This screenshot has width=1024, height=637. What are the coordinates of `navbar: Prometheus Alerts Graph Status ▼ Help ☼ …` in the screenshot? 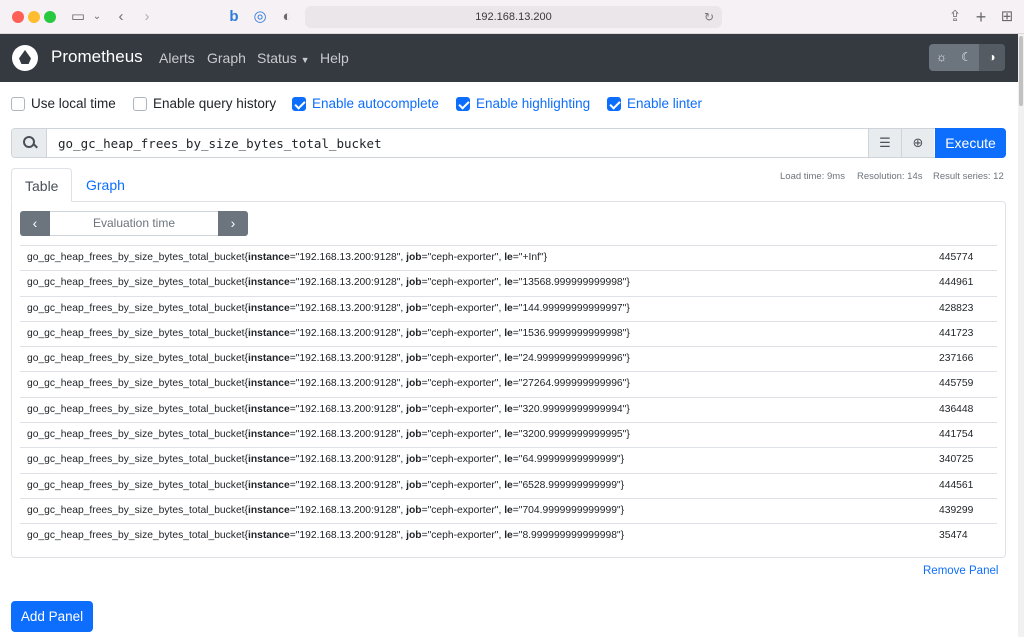 It's located at (509, 58).